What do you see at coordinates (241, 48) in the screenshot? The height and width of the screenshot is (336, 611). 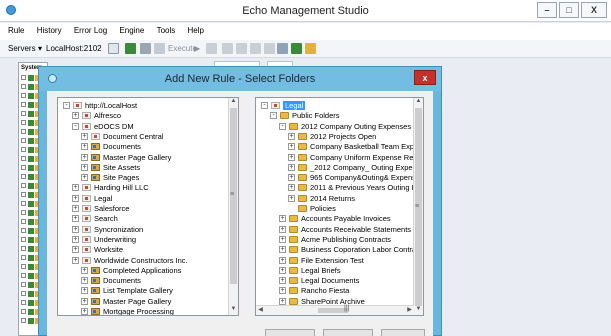 I see `schedule-icon` at bounding box center [241, 48].